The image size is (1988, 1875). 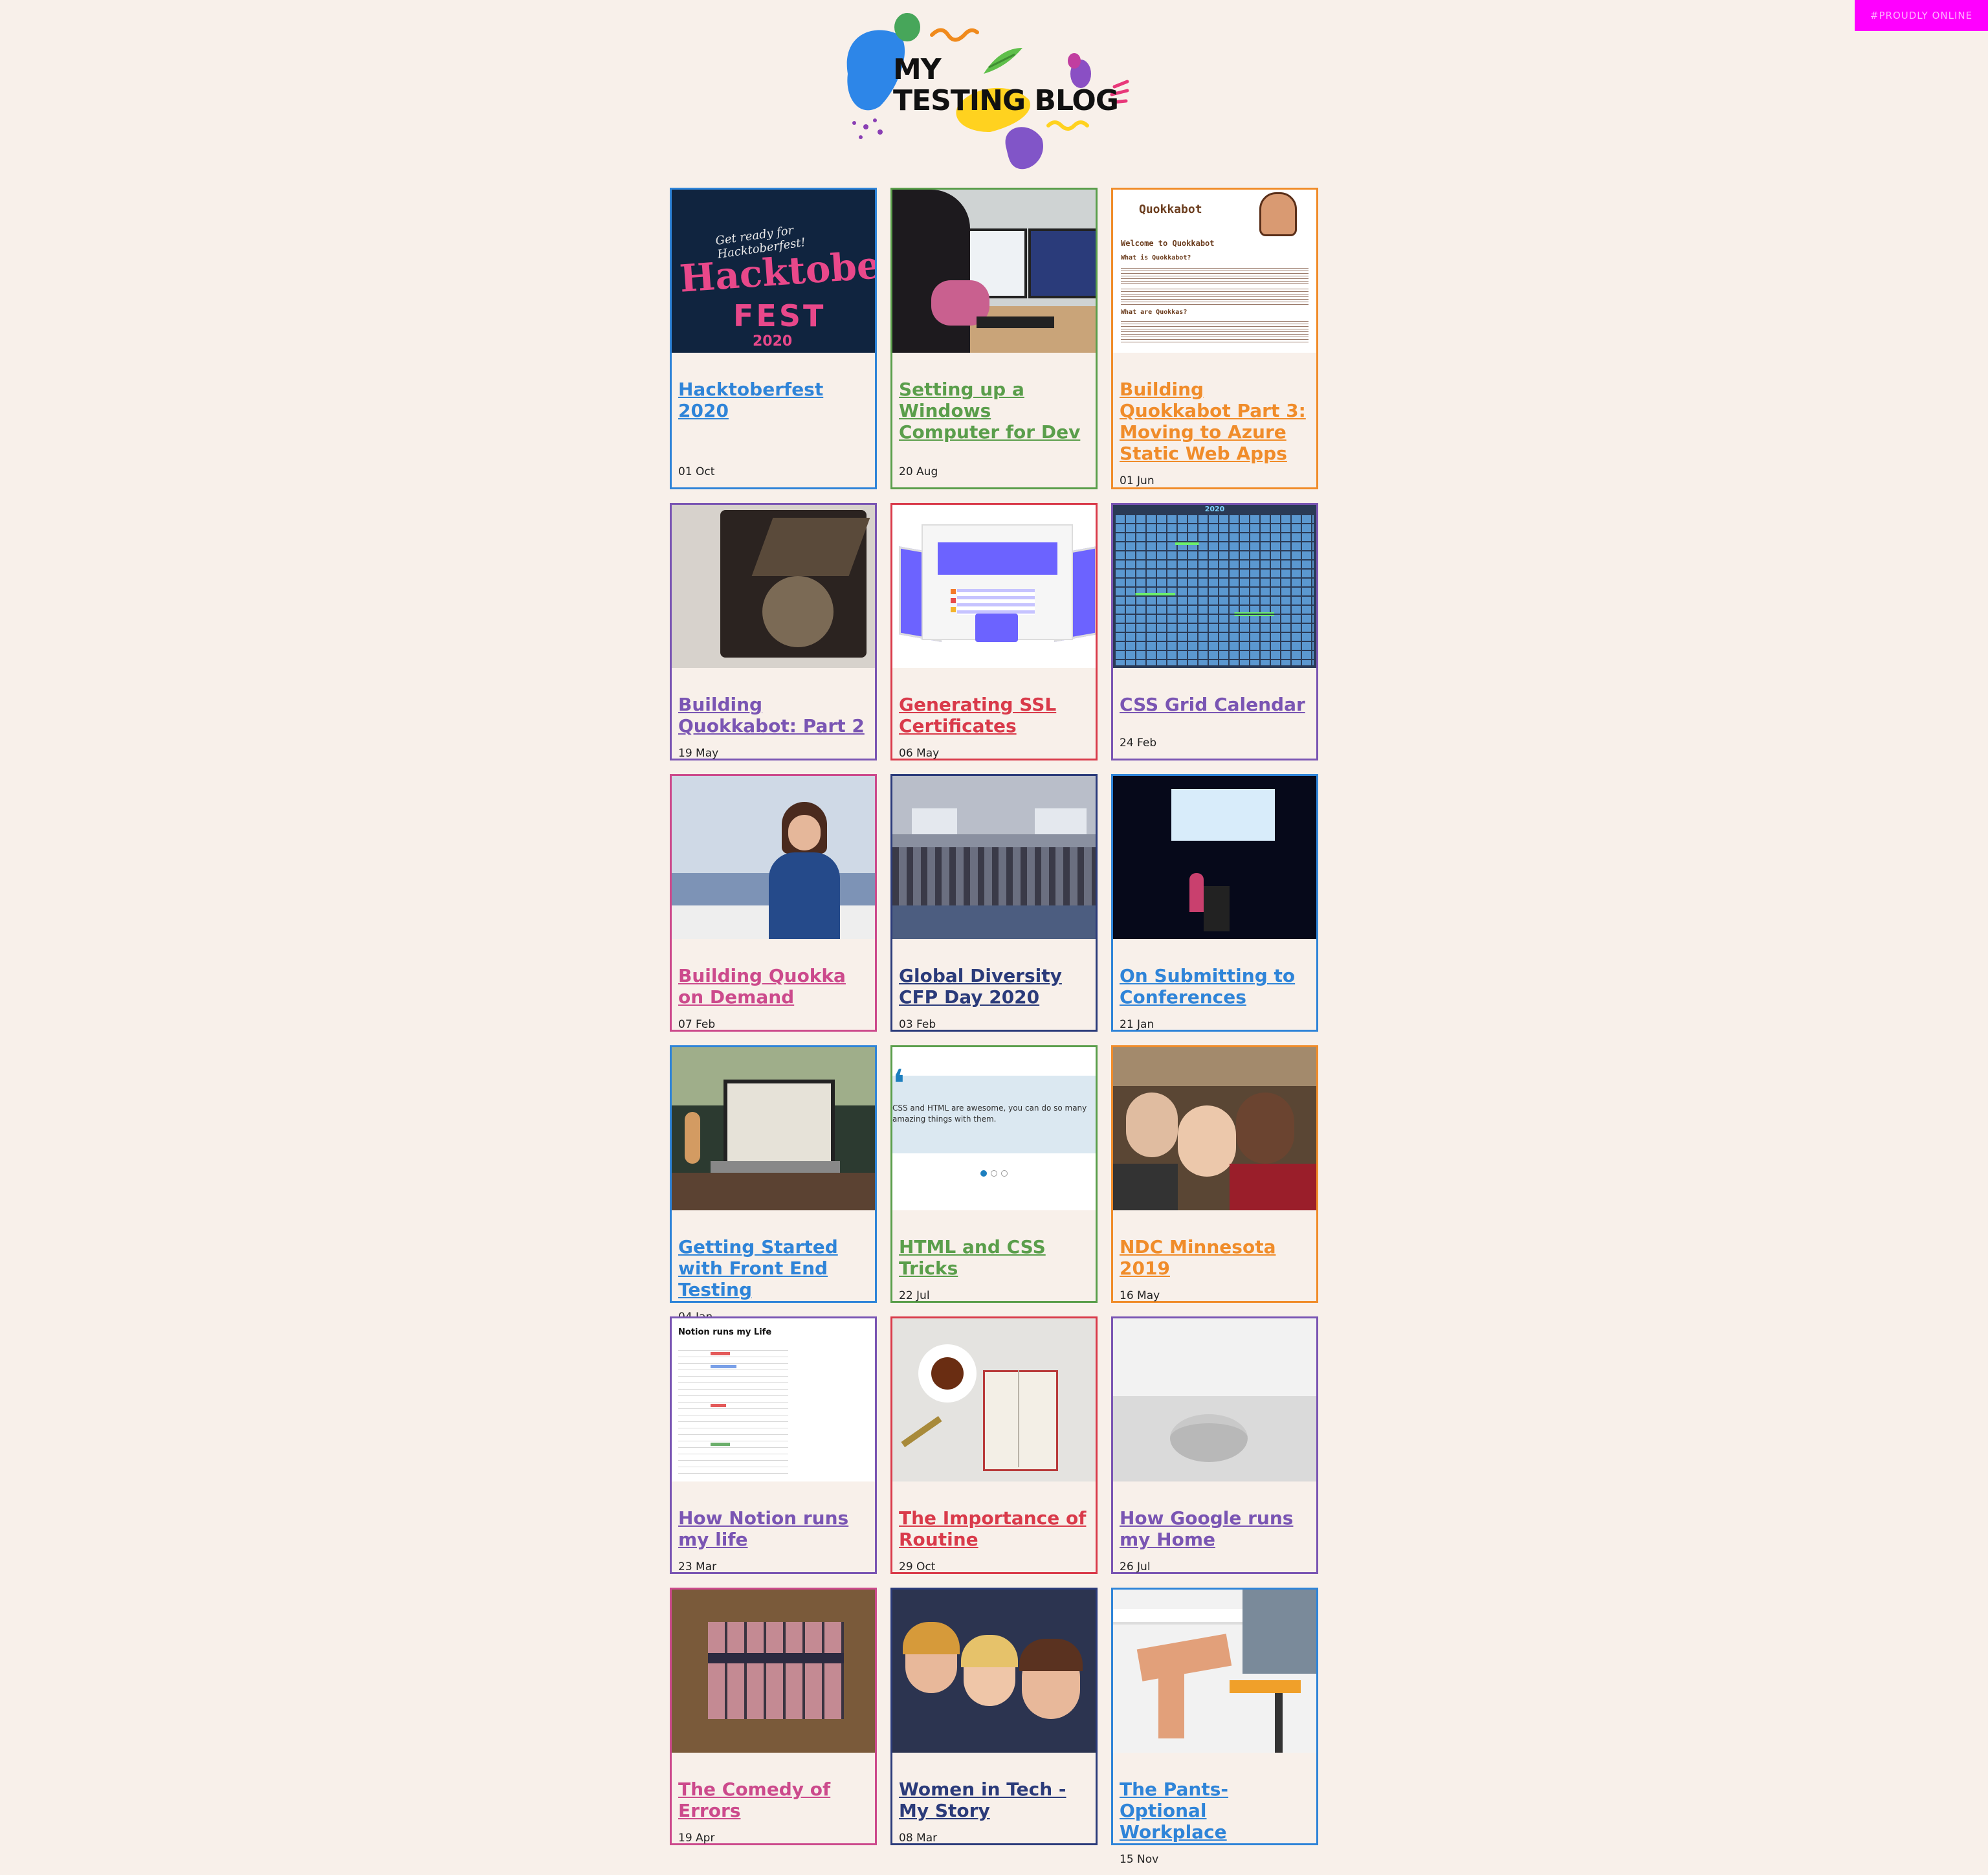 I want to click on post-card-body: On Submitting to Conferences 21 Jan, so click(x=1214, y=989).